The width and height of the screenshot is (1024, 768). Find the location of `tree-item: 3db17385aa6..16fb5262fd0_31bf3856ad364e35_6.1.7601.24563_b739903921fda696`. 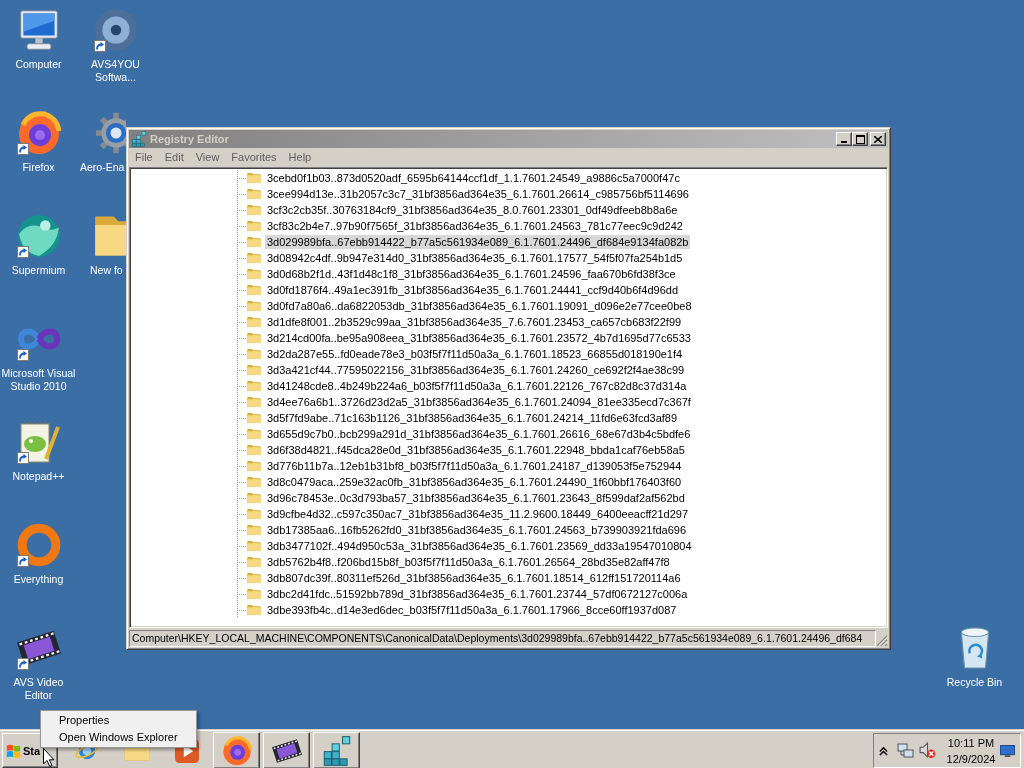

tree-item: 3db17385aa6..16fb5262fd0_31bf3856ad364e35_6.1.7601.24563_b739903921fda696 is located at coordinates (477, 530).